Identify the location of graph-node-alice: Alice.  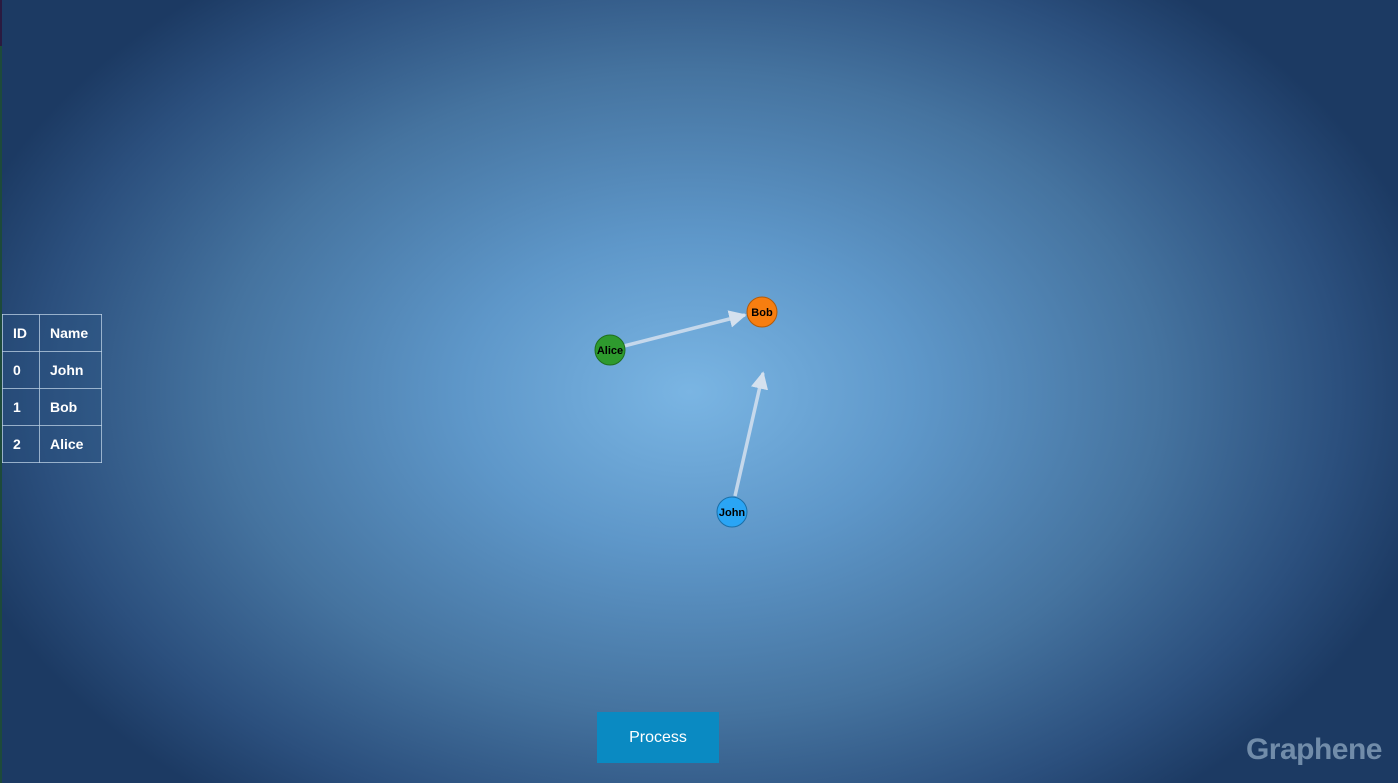
(610, 350).